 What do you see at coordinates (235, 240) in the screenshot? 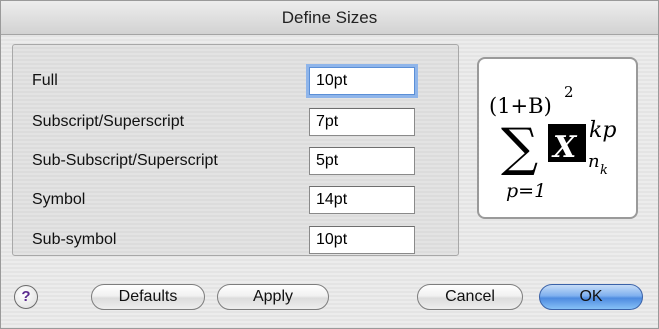
I see `size-row-sub-symbol: Sub-symbol` at bounding box center [235, 240].